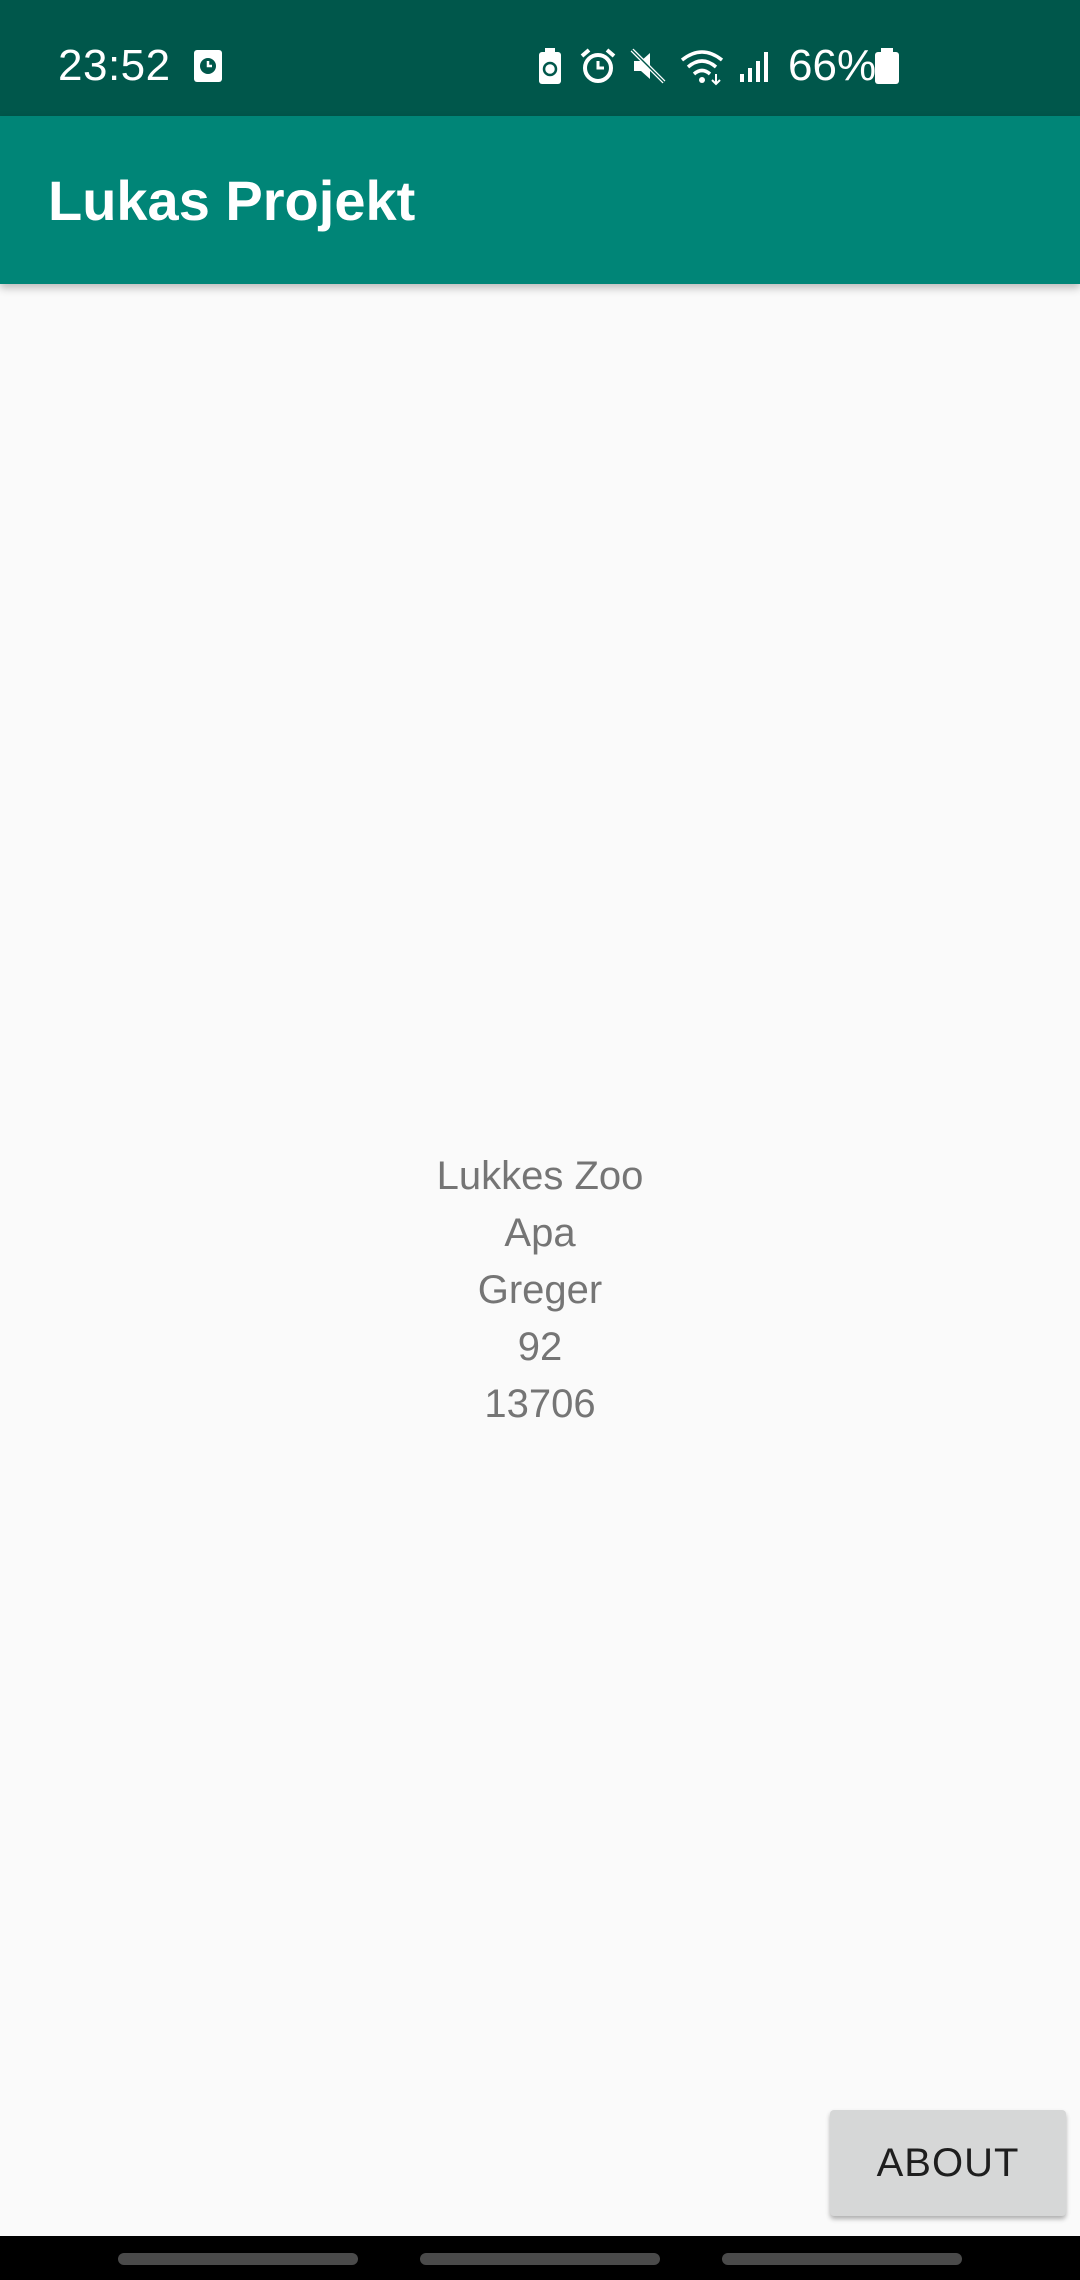  What do you see at coordinates (238, 2259) in the screenshot?
I see `recent-apps-pill` at bounding box center [238, 2259].